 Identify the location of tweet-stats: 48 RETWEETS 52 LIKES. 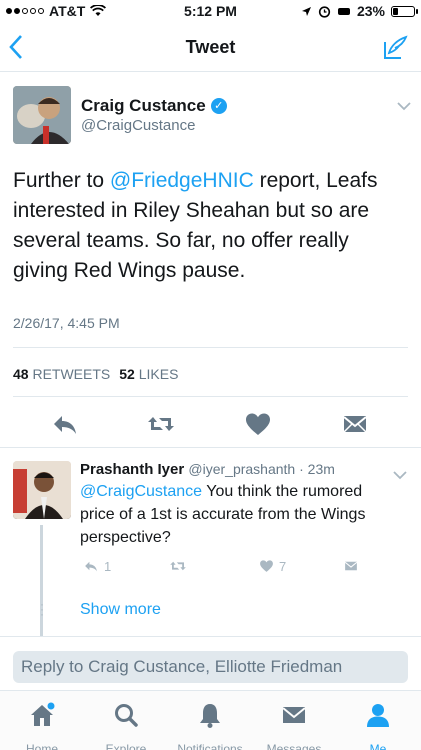
(95, 374).